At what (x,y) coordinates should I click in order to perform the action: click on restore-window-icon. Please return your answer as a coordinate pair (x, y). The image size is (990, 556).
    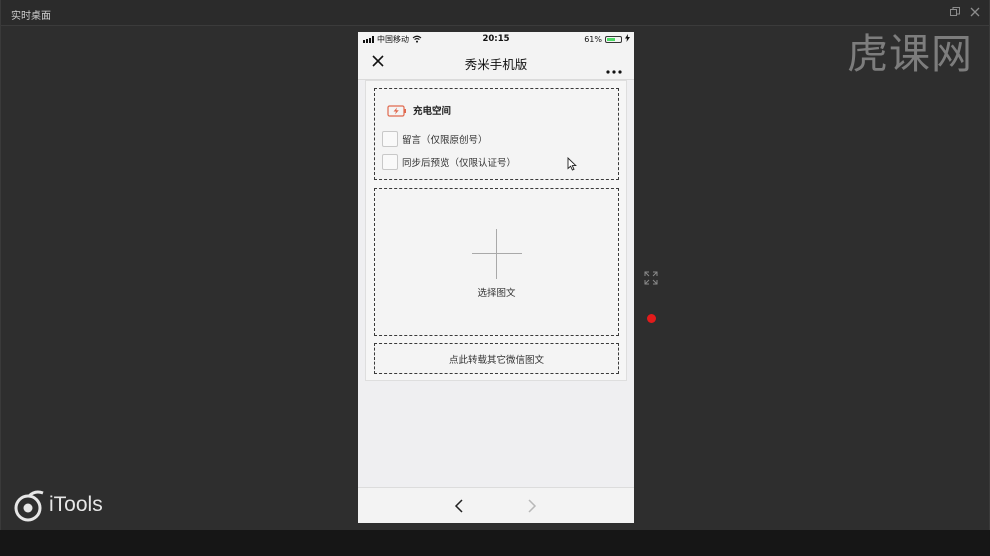
    Looking at the image, I should click on (955, 12).